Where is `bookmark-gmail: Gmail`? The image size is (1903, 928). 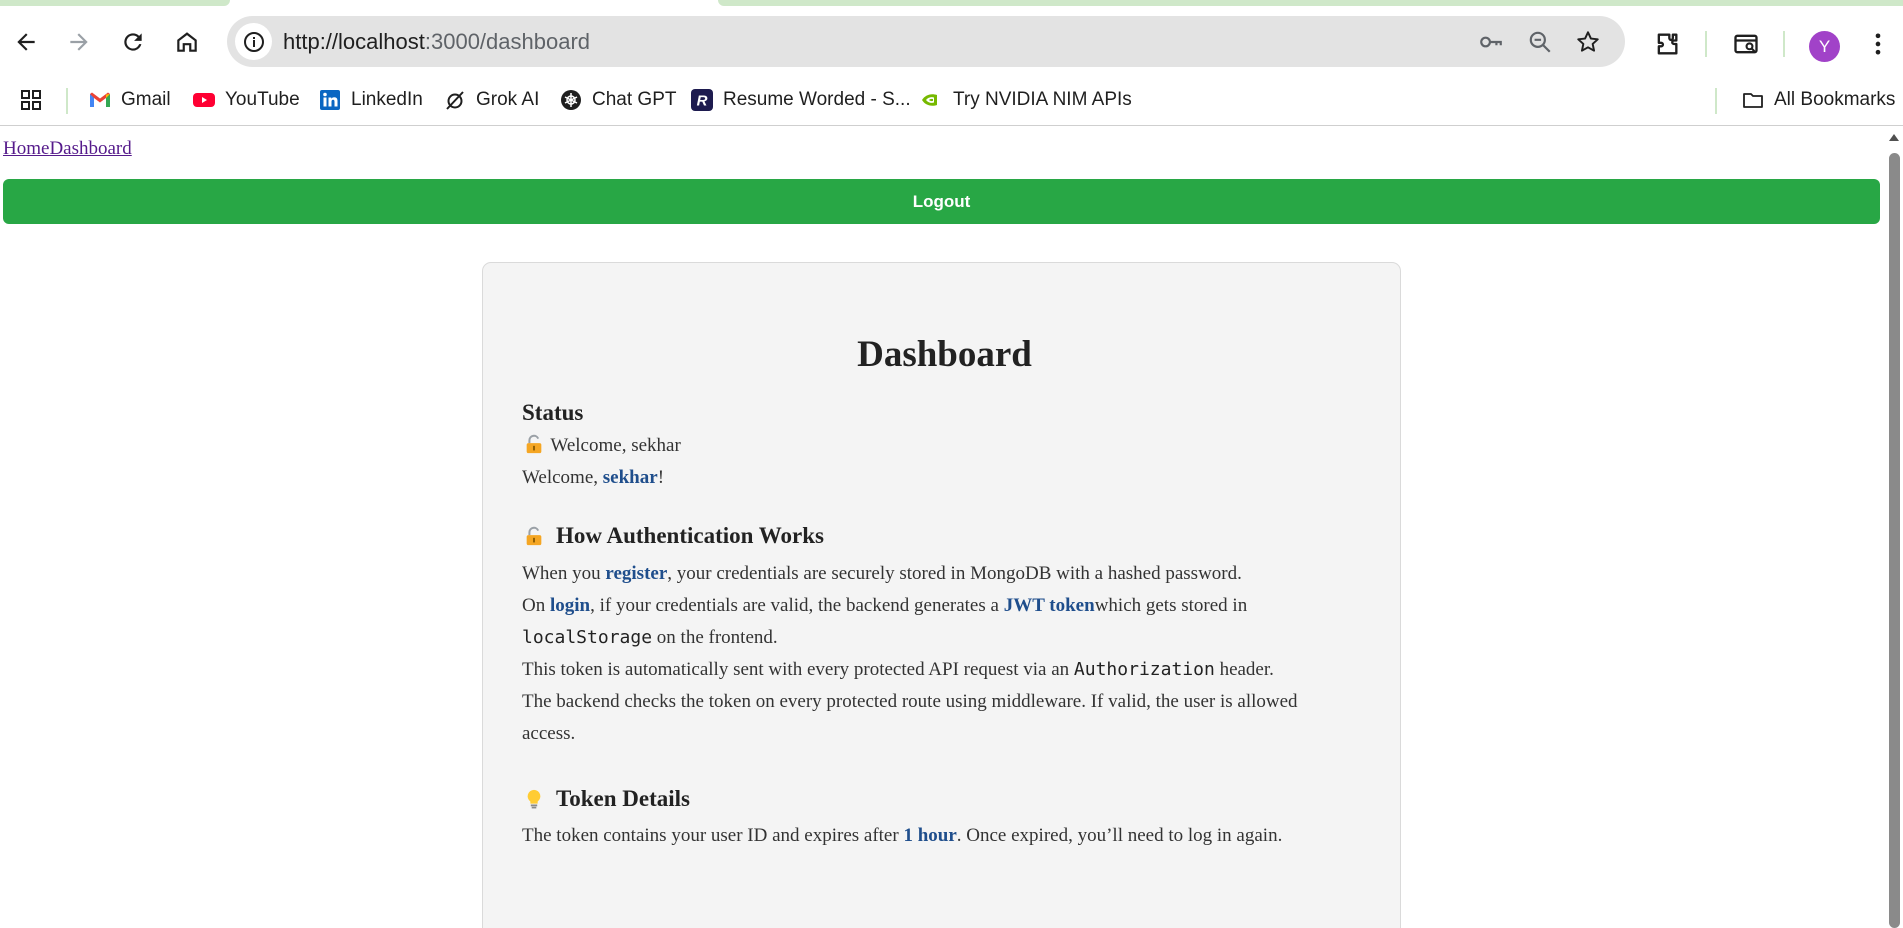
bookmark-gmail: Gmail is located at coordinates (129, 100).